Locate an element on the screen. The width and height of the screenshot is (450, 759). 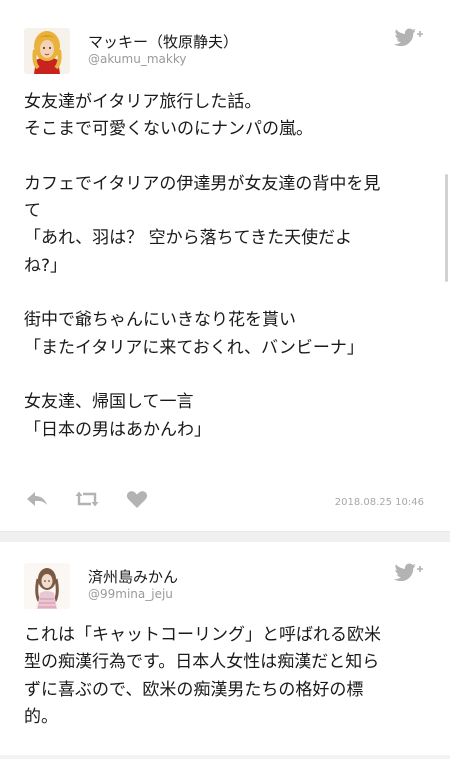
tweet-text-line: 型の痴漢行為です。日本人女性は痴漢だと知ら is located at coordinates (202, 662).